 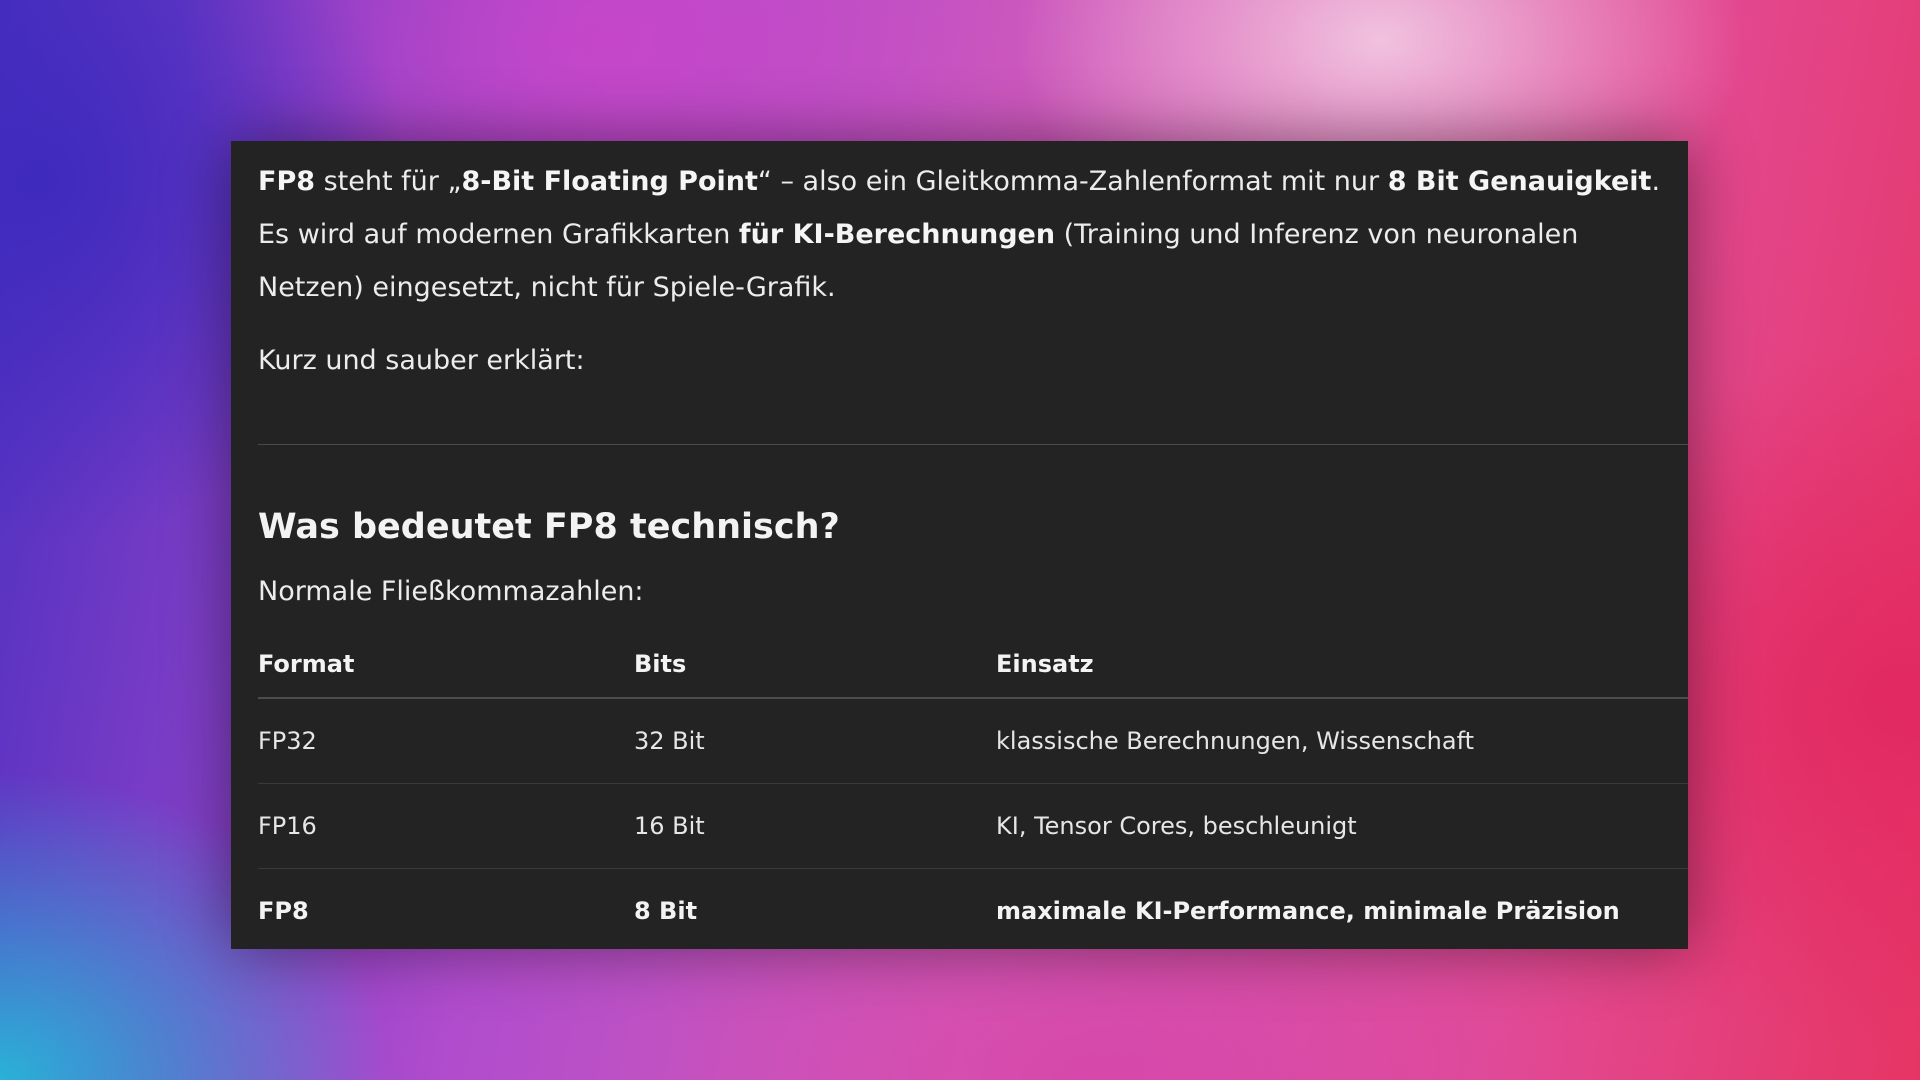 I want to click on table-cell-format: FP16, so click(x=287, y=826).